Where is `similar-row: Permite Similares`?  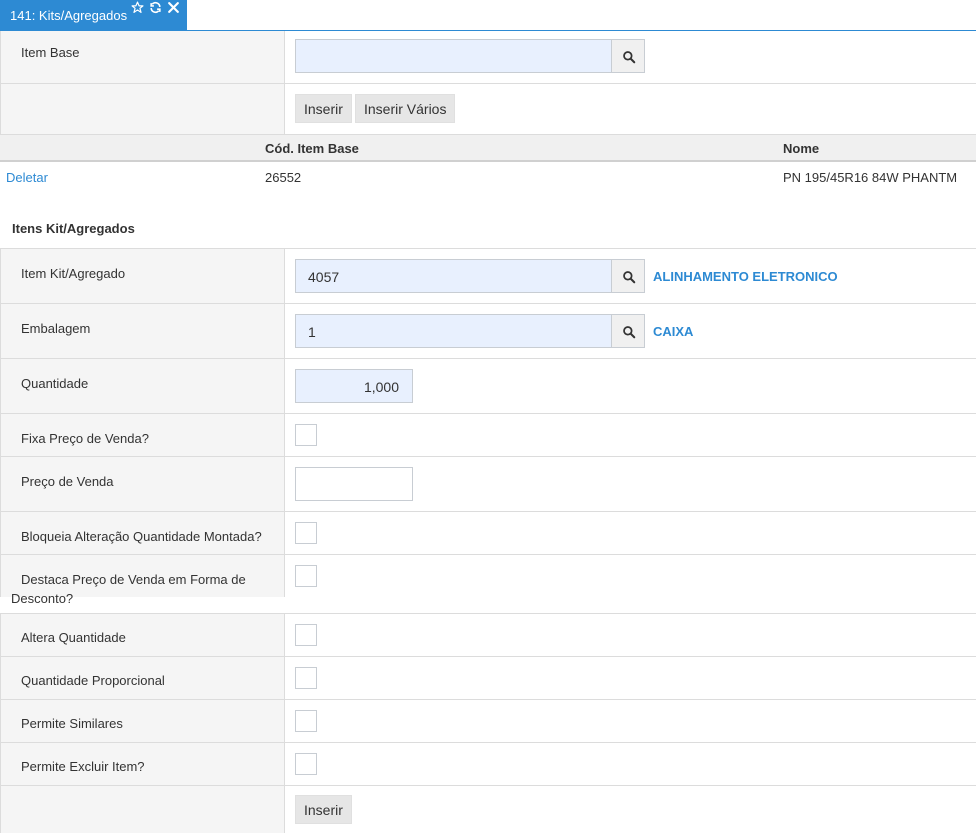 similar-row: Permite Similares is located at coordinates (488, 721).